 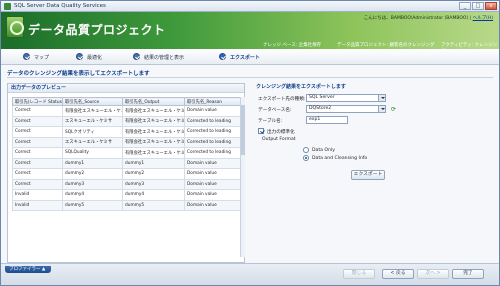 What do you see at coordinates (78, 74) in the screenshot?
I see `instruction-text: データのクレンジング結果を表示してエクスポートします` at bounding box center [78, 74].